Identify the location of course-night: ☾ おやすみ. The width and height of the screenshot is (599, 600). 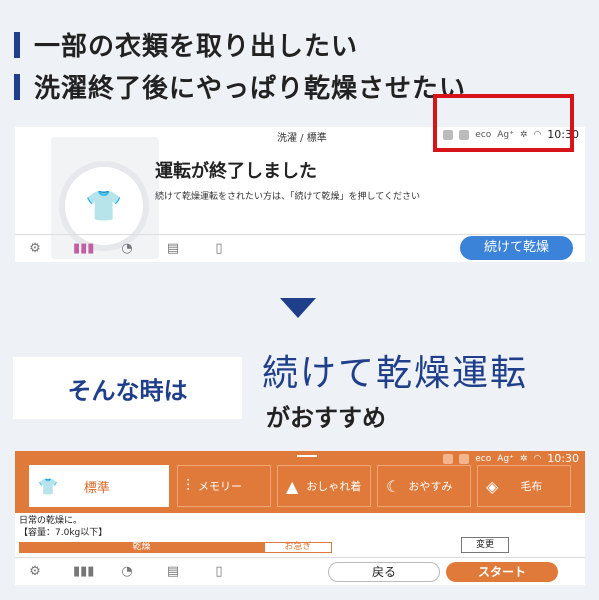
(424, 486).